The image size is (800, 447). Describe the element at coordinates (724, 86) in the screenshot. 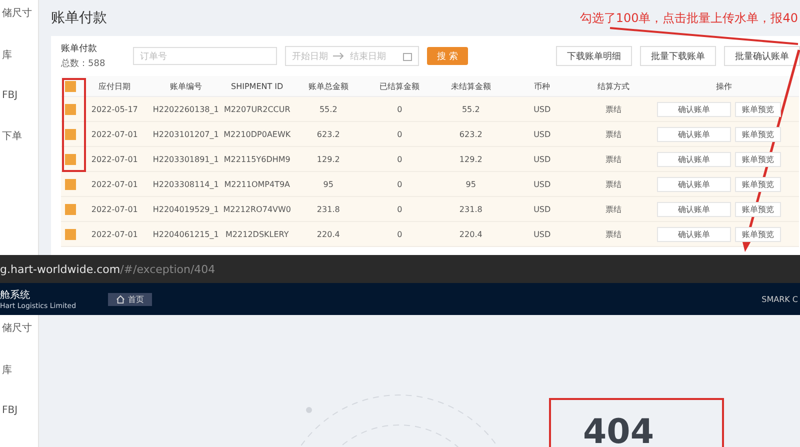

I see `column-header: 操作` at that location.